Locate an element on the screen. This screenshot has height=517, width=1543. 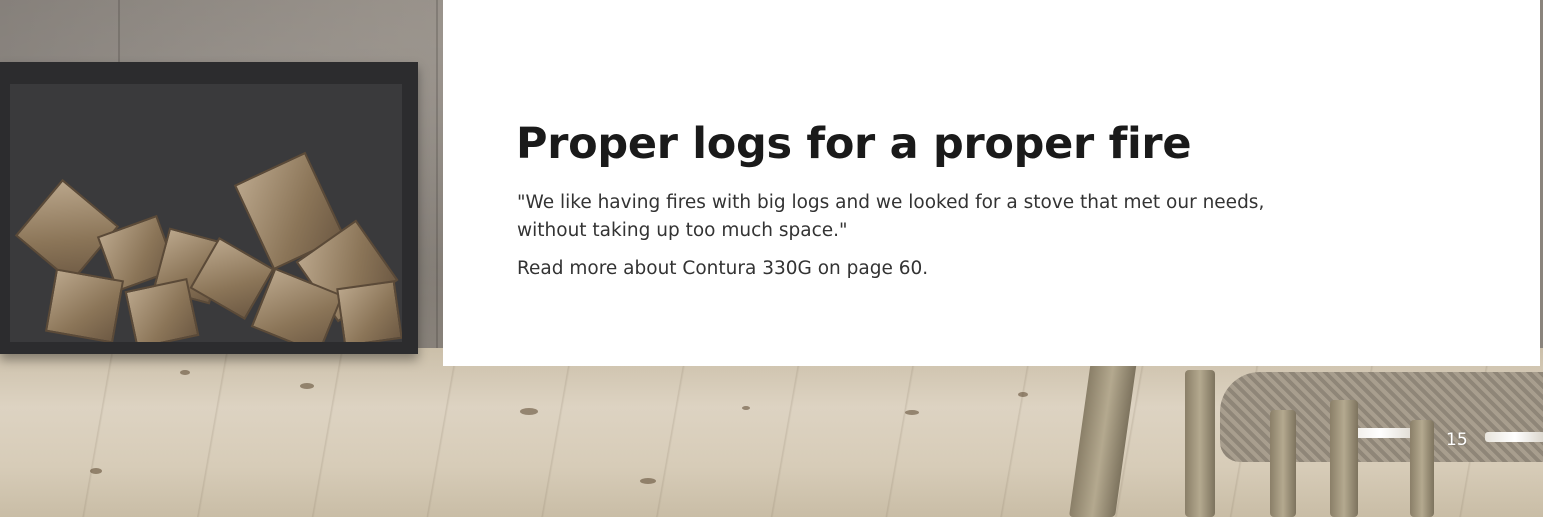
chair-seat is located at coordinates (1381, 417).